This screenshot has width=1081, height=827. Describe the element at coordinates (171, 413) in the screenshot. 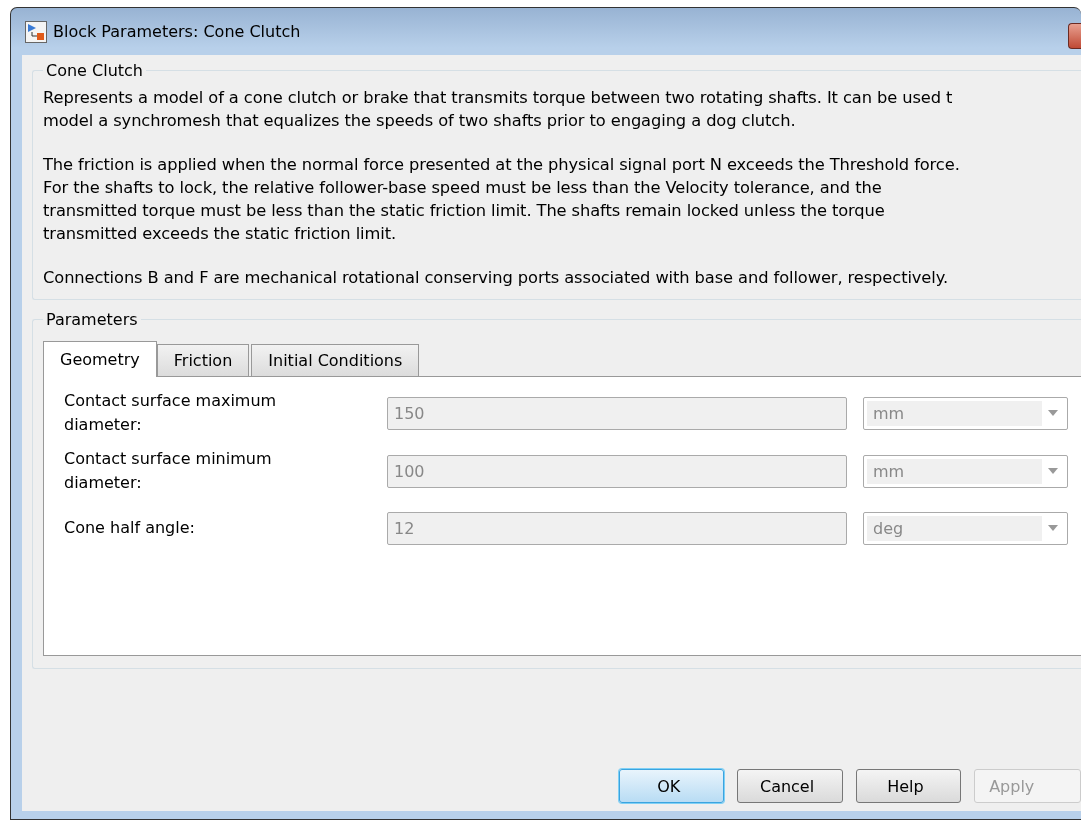

I see `parameter-label: Contact surface maximum diameter:` at that location.